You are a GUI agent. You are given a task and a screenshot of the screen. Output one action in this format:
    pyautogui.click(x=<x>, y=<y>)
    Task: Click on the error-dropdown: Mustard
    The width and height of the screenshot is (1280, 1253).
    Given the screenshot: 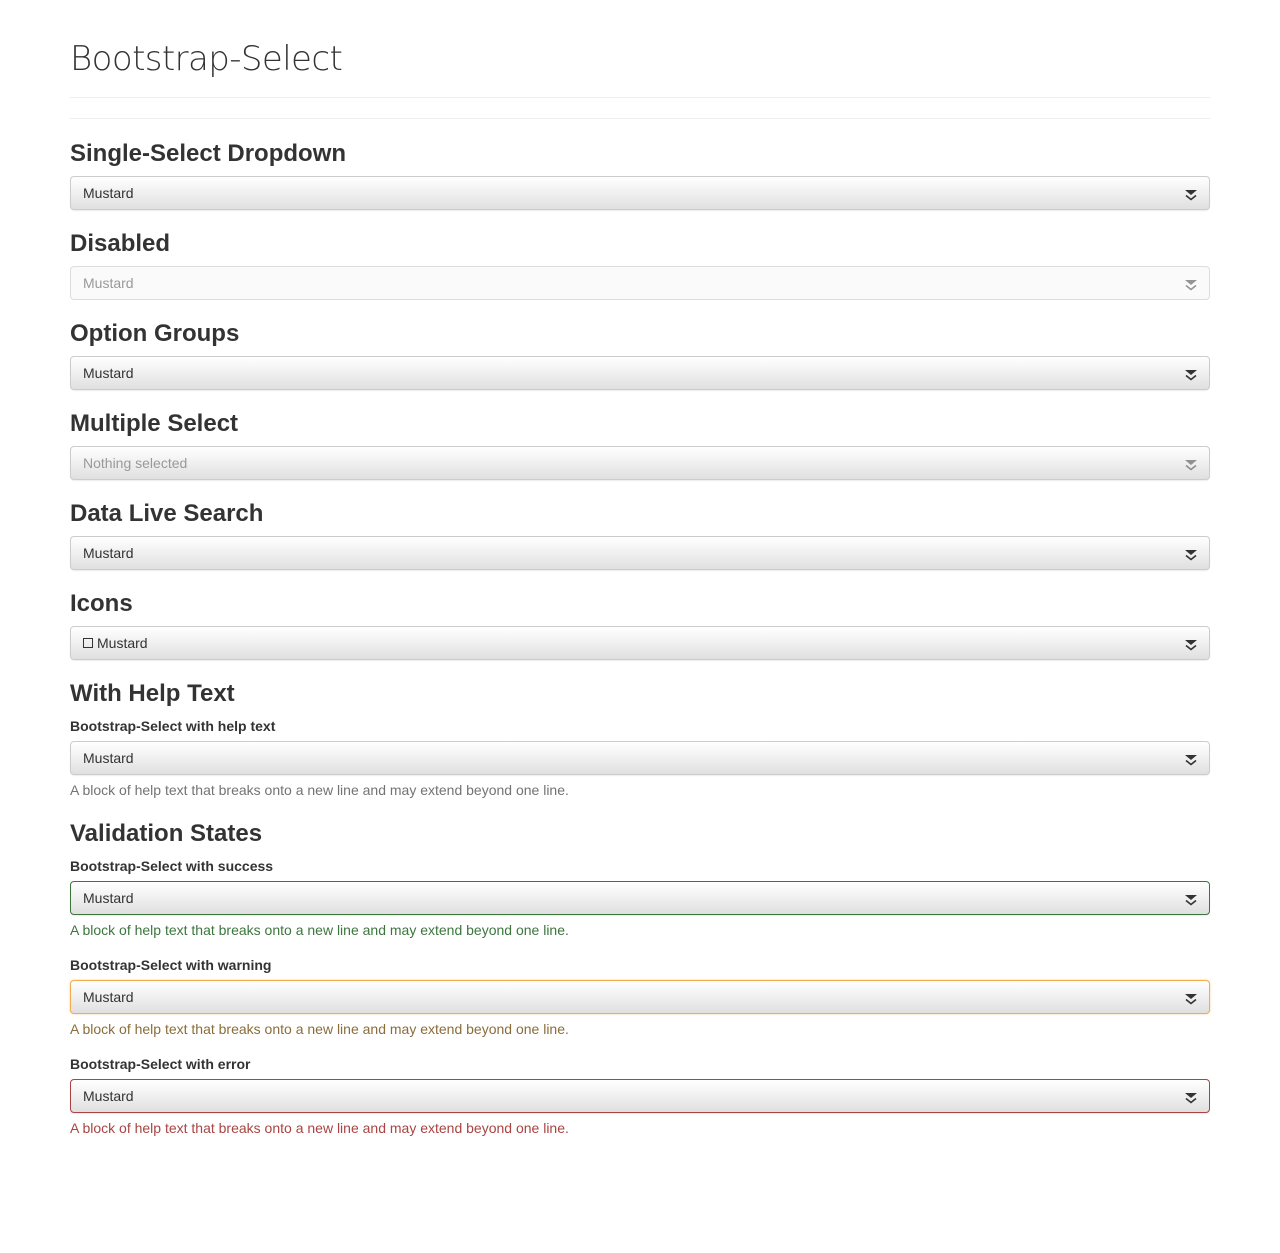 What is the action you would take?
    pyautogui.click(x=640, y=1096)
    